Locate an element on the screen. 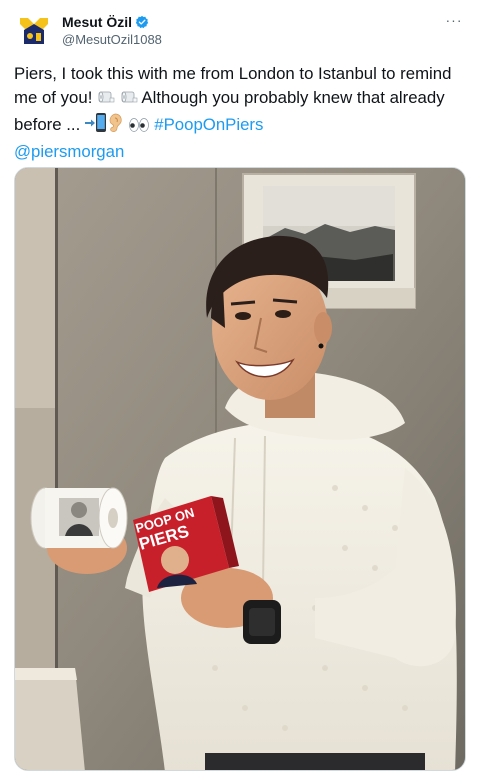  mo-logo-avatar-icon is located at coordinates (34, 30).